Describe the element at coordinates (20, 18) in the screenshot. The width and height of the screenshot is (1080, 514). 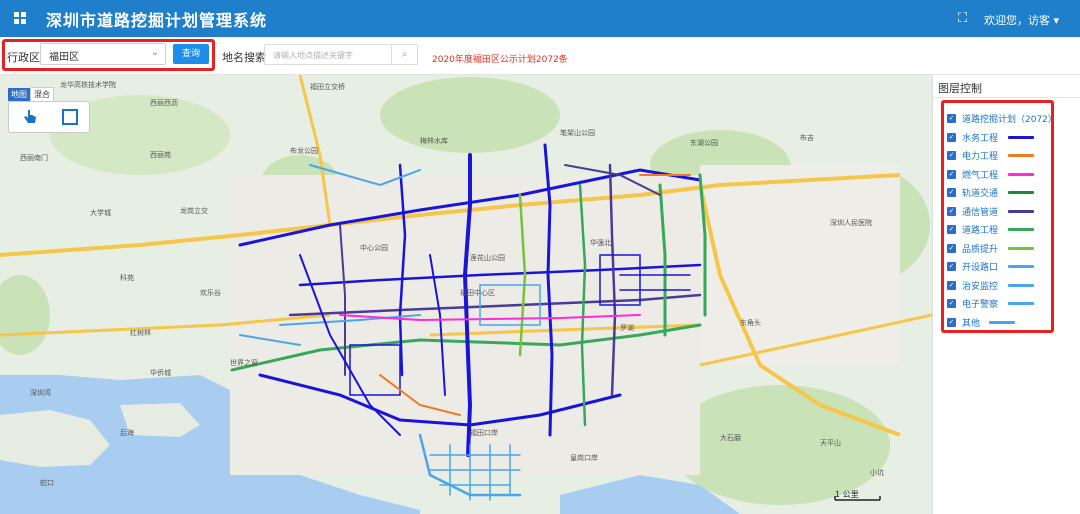
I see `grid-menu-icon` at that location.